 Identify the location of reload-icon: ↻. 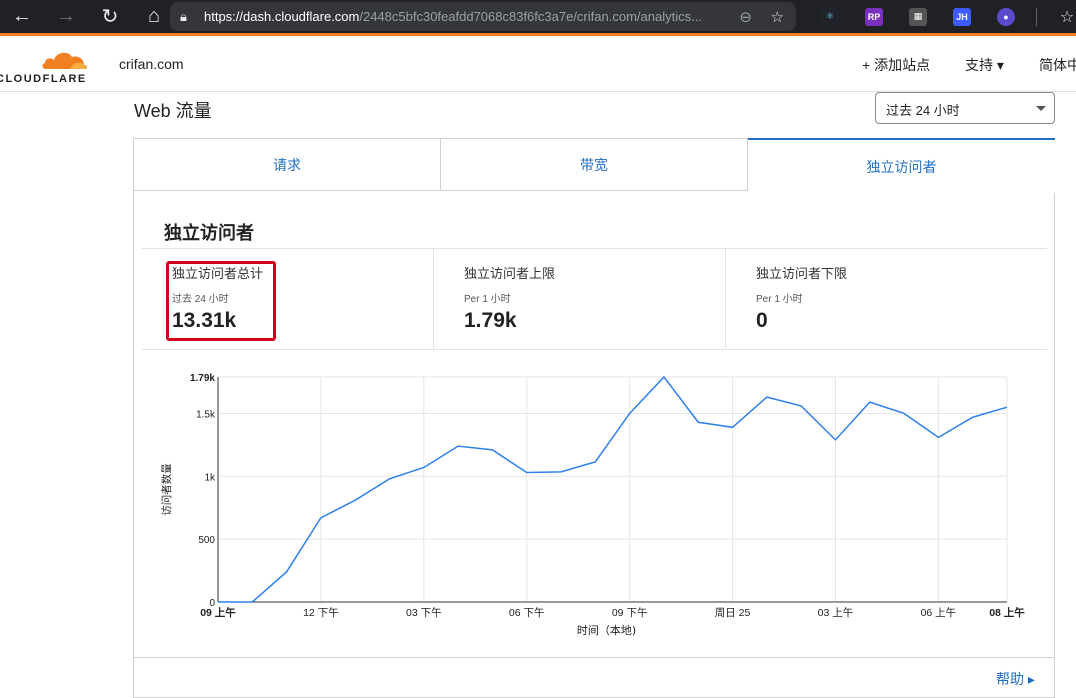
(110, 16).